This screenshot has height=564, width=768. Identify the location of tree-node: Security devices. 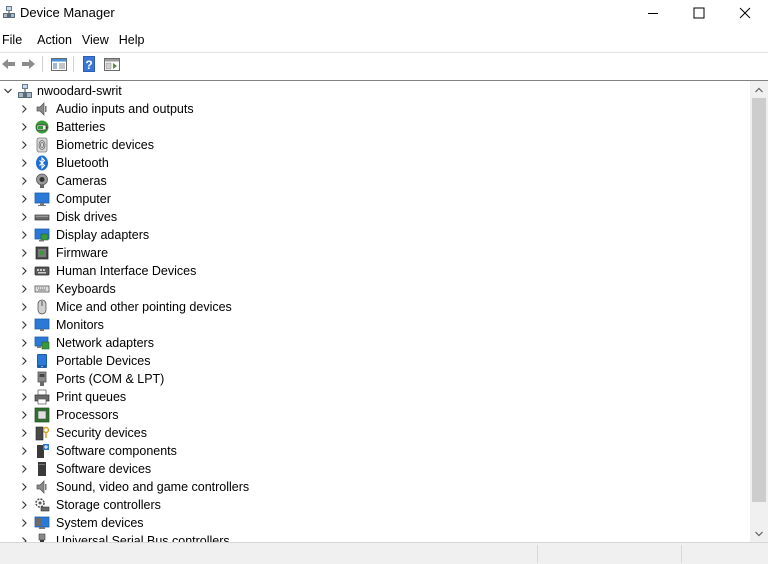
(375, 433).